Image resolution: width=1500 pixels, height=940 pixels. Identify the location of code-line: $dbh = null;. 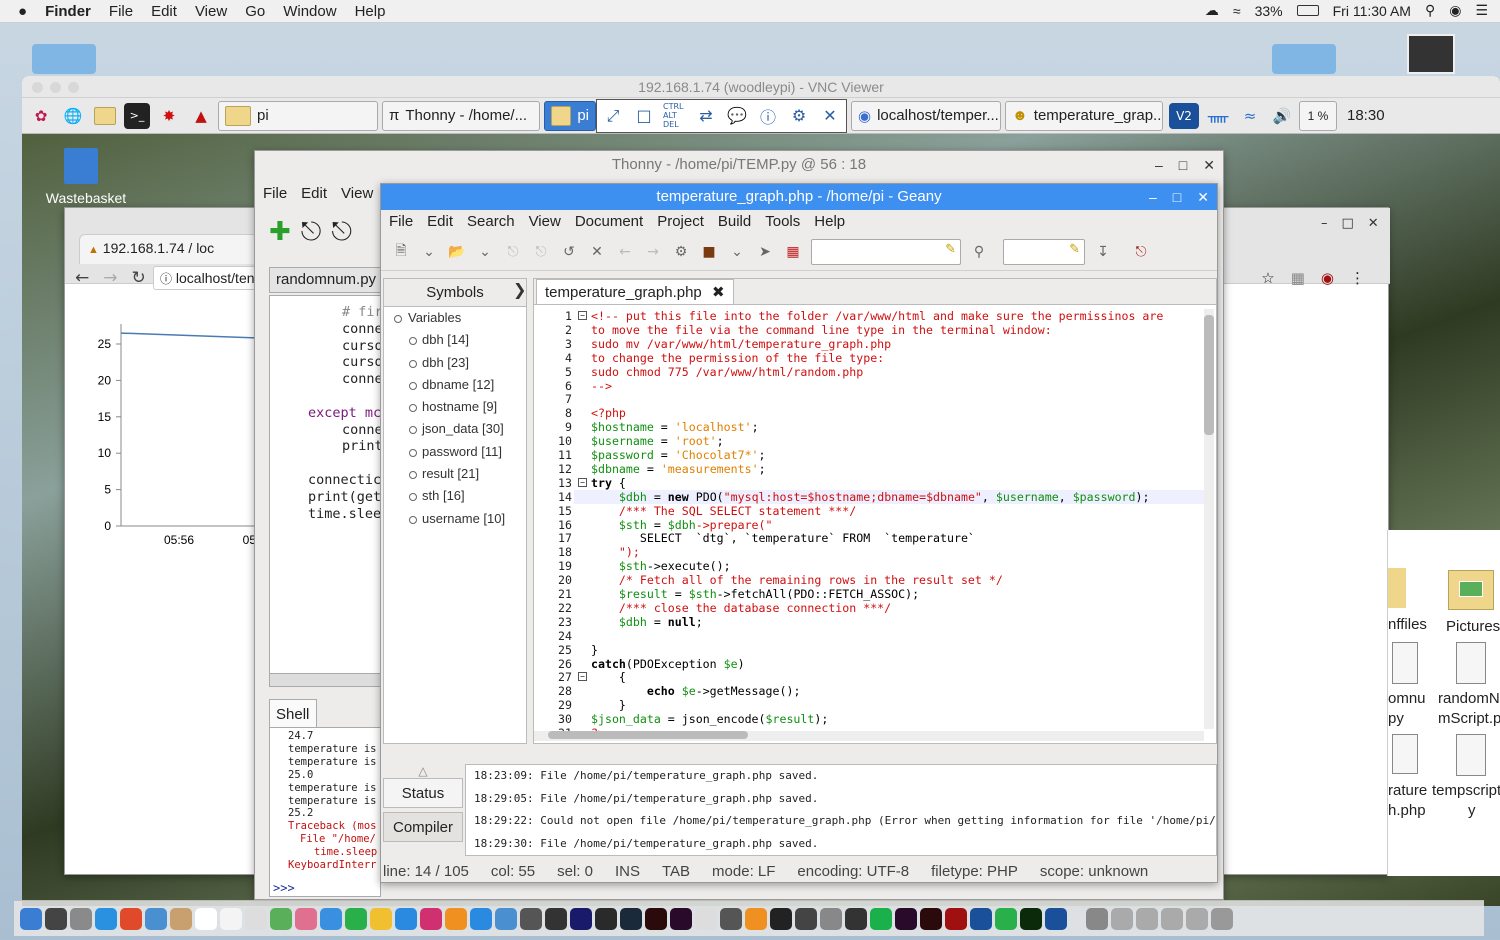
(647, 622).